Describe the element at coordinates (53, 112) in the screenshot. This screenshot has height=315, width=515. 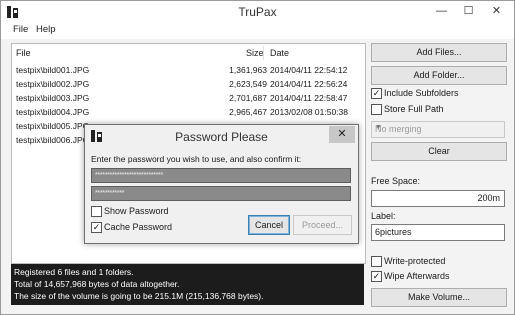
I see `file-name: testpix\bild004.JPG` at that location.